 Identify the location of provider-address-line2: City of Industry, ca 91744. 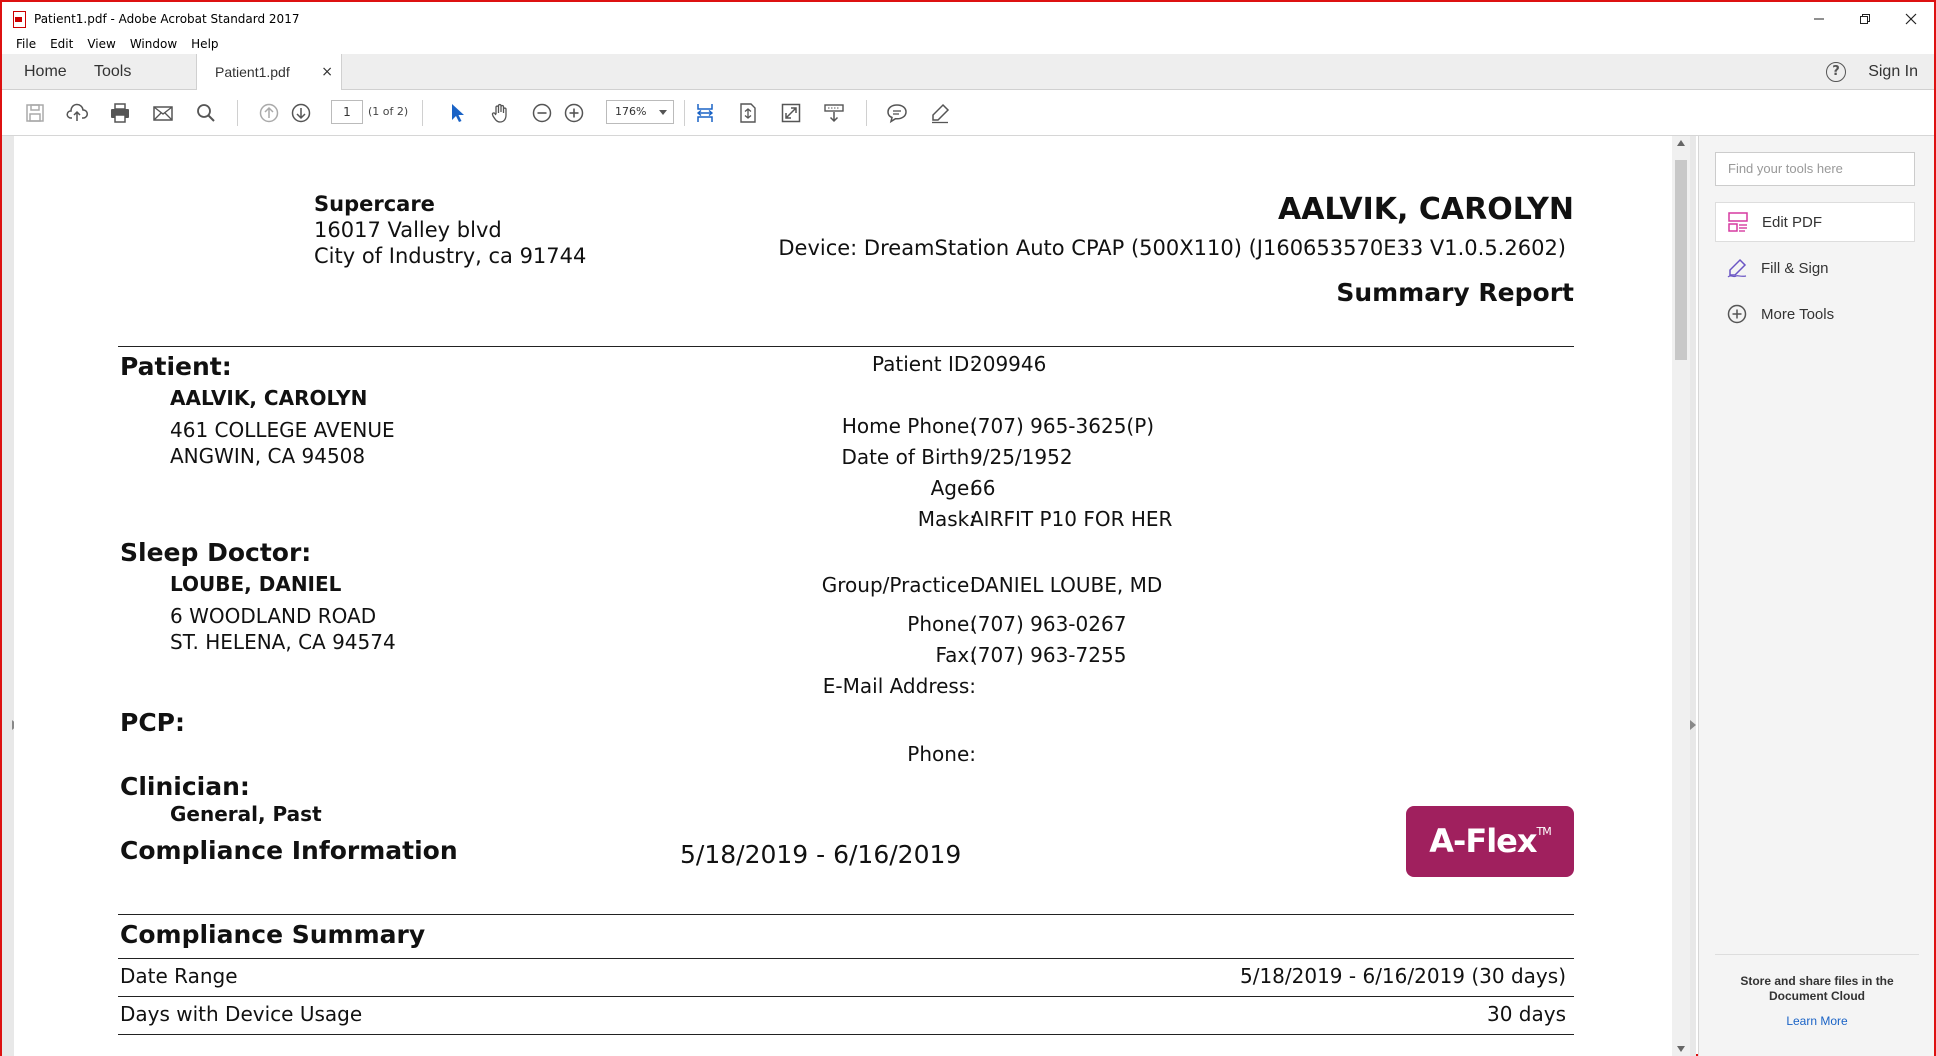
(450, 256).